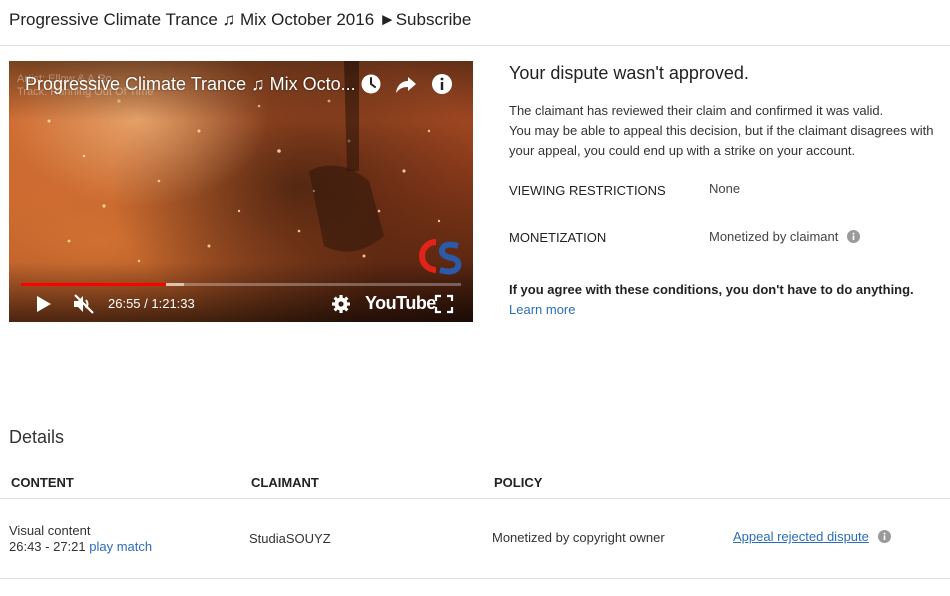 This screenshot has width=950, height=596. Describe the element at coordinates (290, 538) in the screenshot. I see `claimant-name: StudiaSOUYZ` at that location.